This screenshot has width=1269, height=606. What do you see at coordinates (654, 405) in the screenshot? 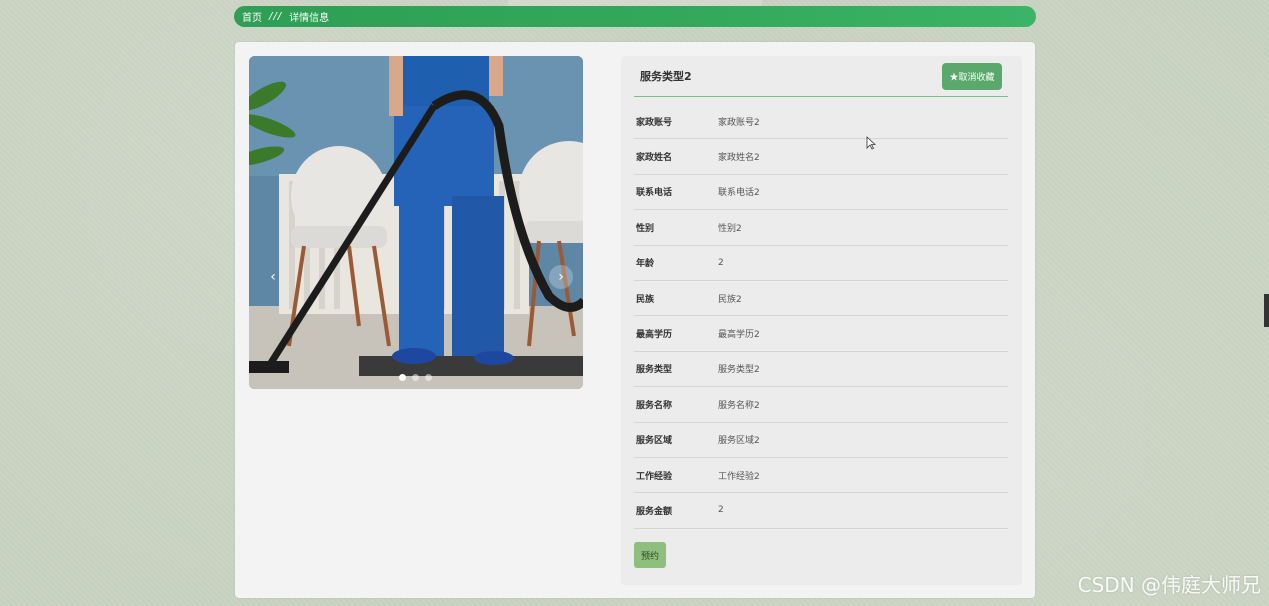
I see `field-label: 服务名称` at bounding box center [654, 405].